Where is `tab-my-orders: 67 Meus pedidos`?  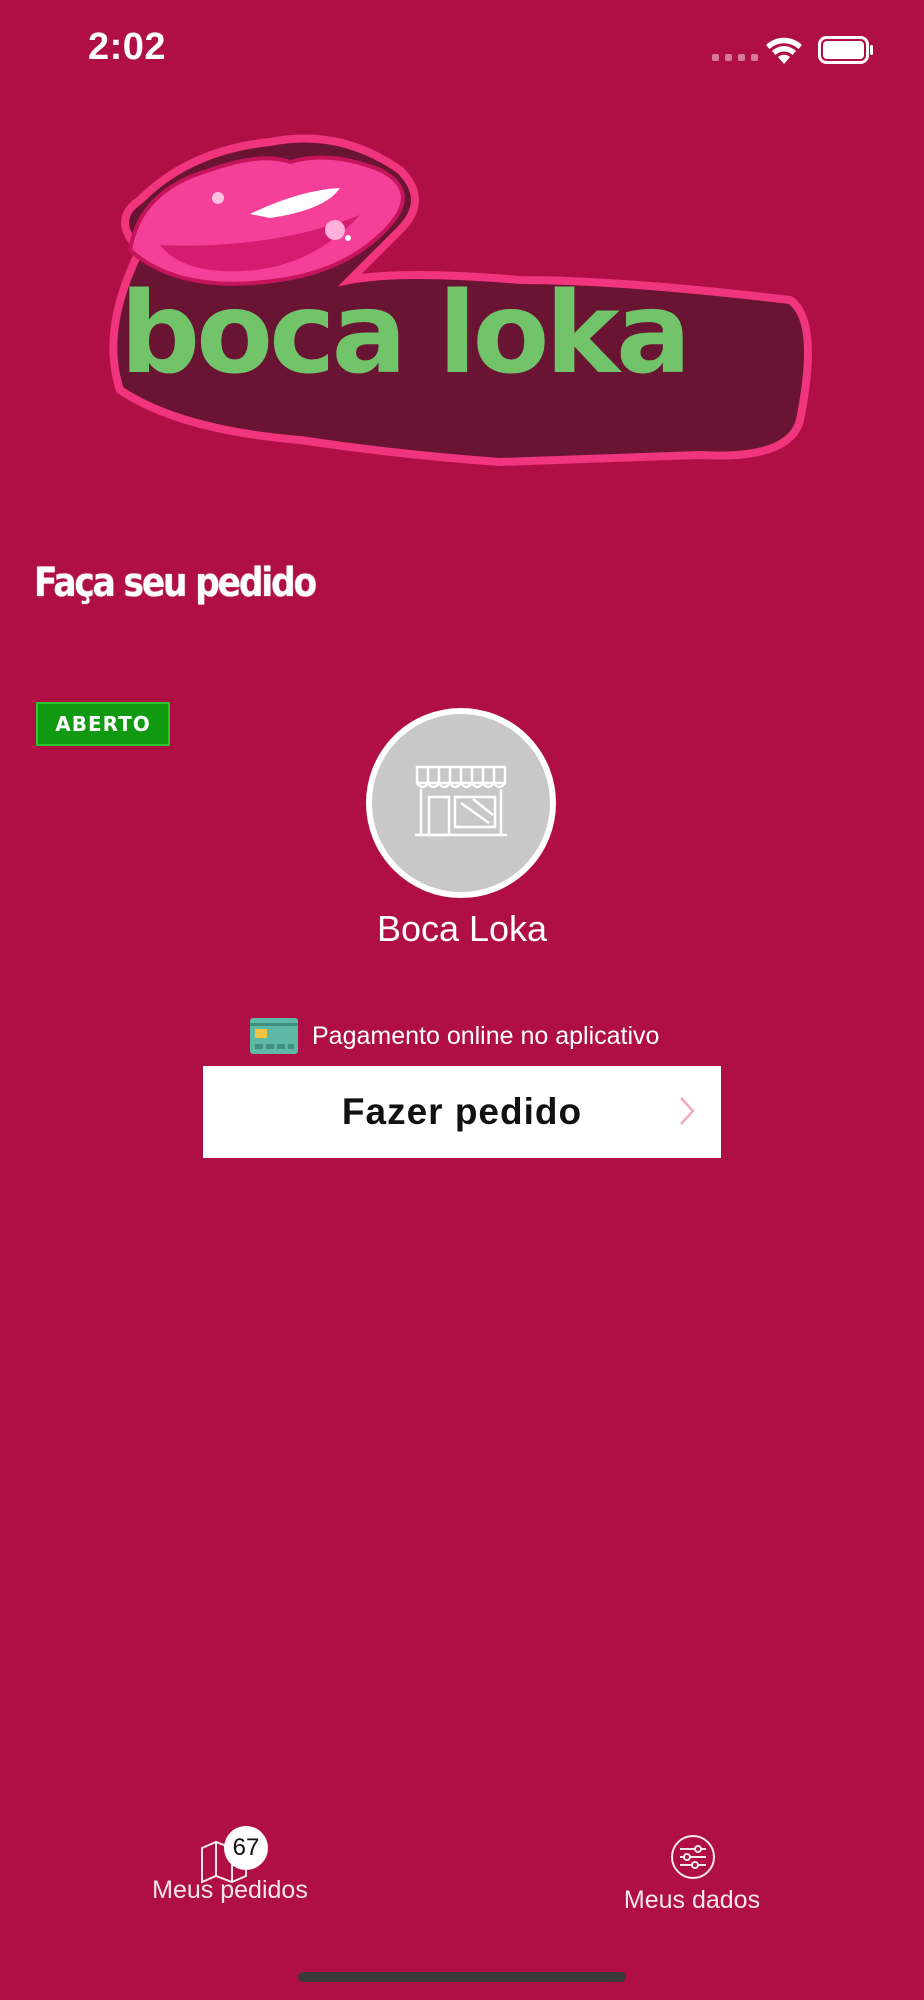
tab-my-orders: 67 Meus pedidos is located at coordinates (230, 1876).